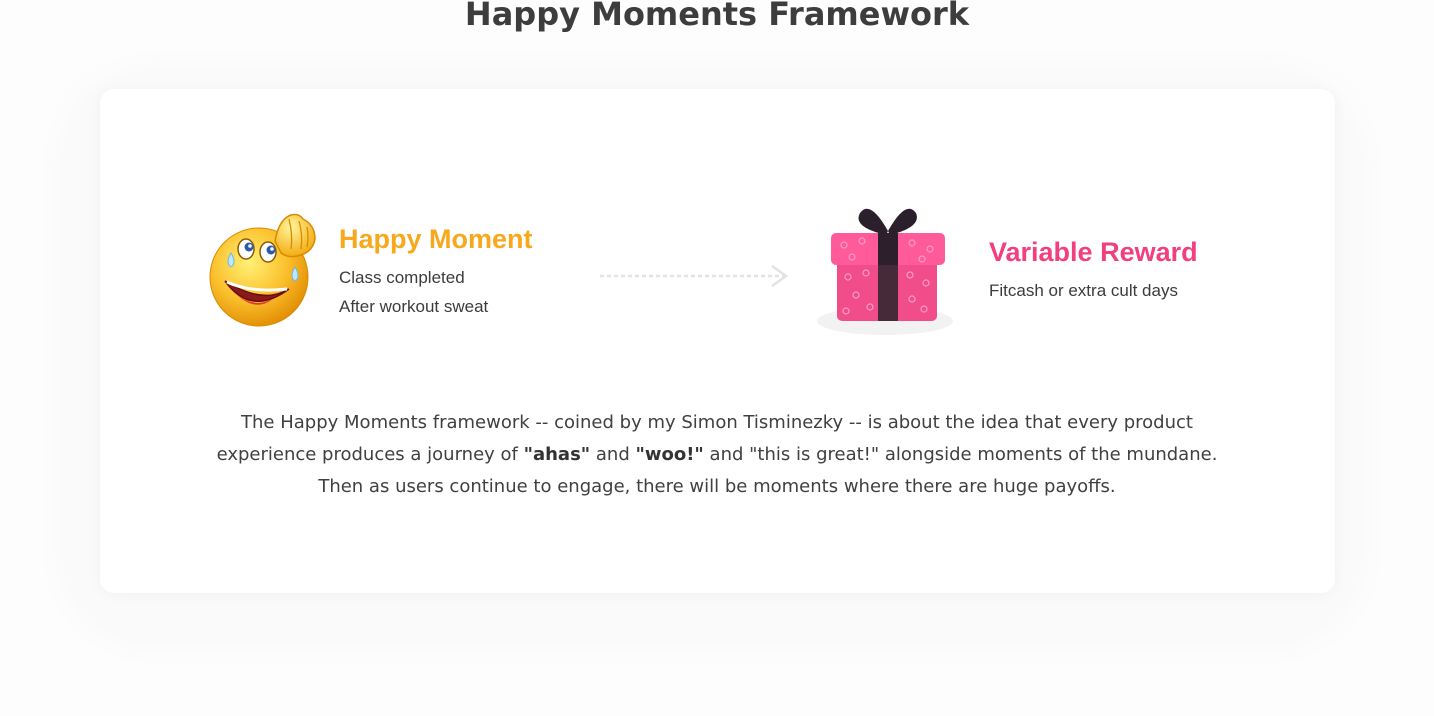  I want to click on variable-reward-line: Fitcash or extra cult days, so click(1083, 290).